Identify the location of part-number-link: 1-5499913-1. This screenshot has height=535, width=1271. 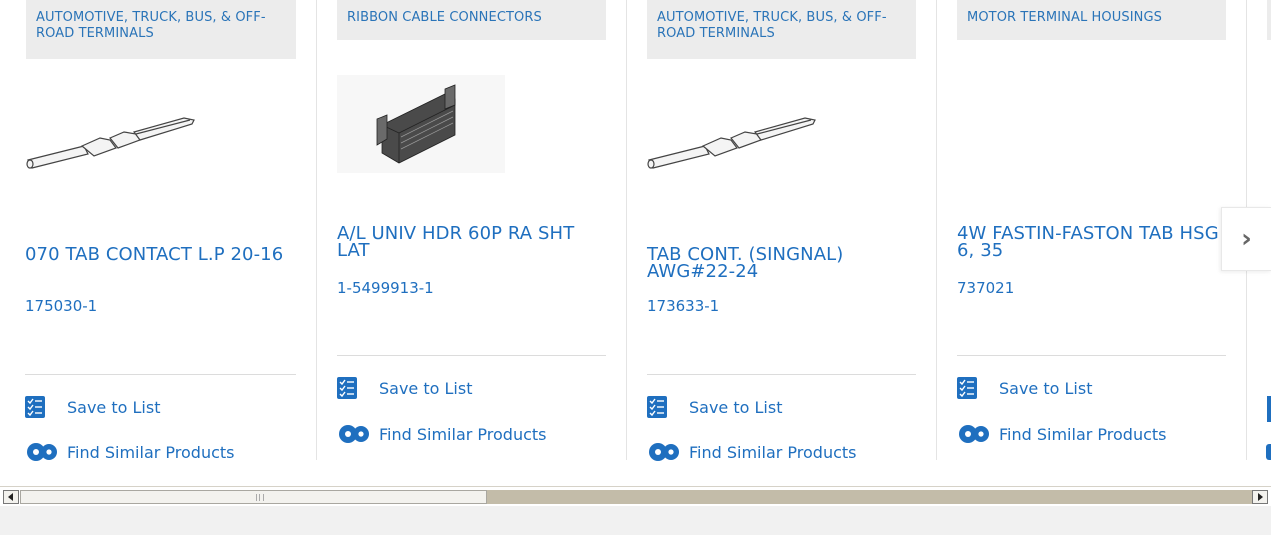
(385, 288).